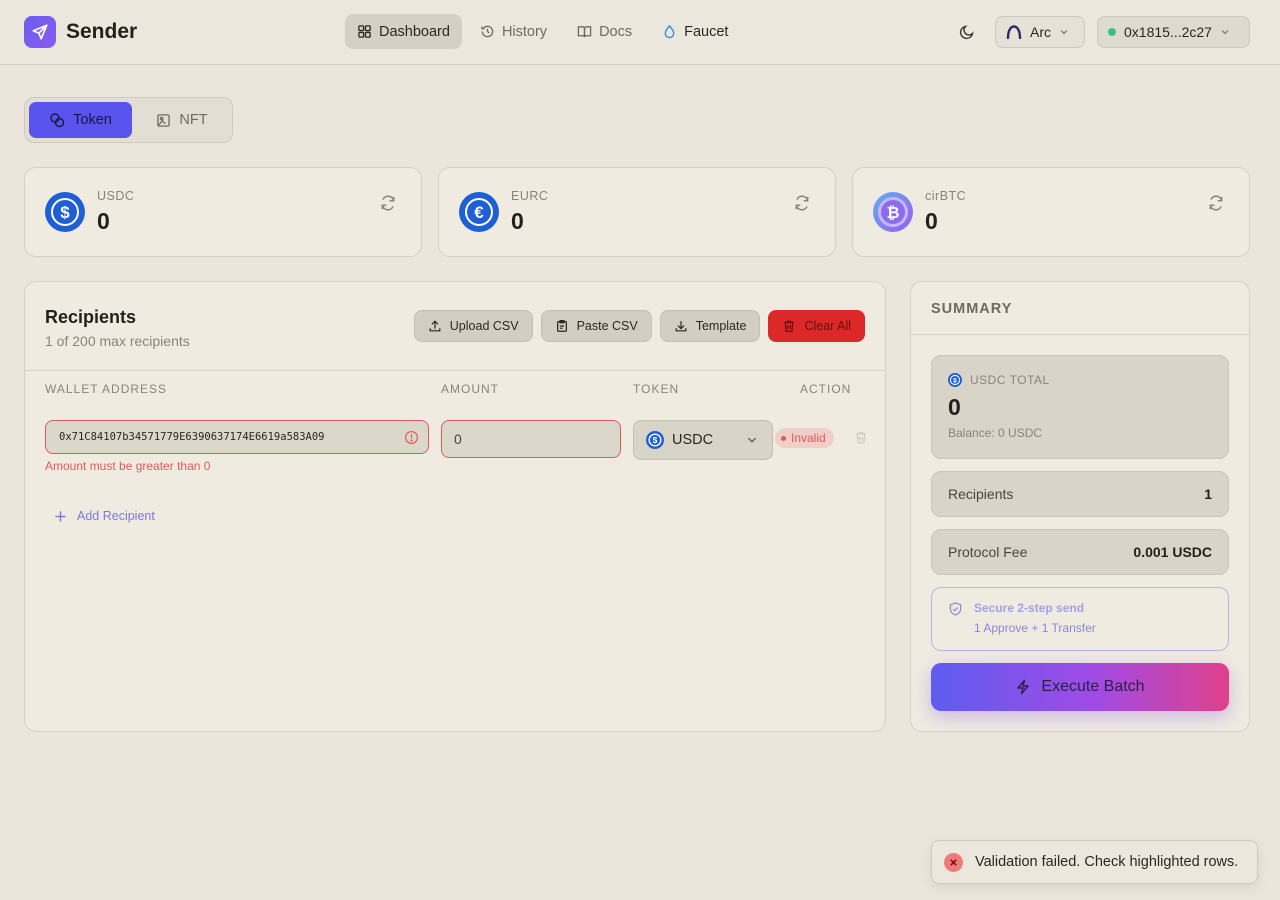 This screenshot has height=900, width=1280. What do you see at coordinates (414, 31) in the screenshot?
I see `nav-dashboard-label: Dashboard` at bounding box center [414, 31].